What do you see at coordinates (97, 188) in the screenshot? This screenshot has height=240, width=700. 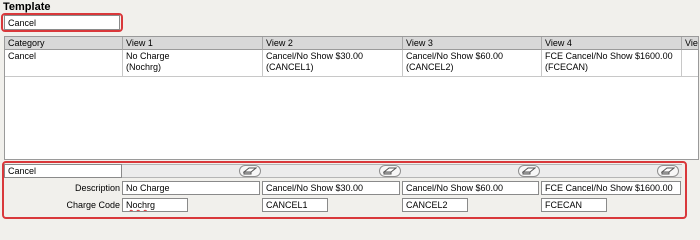 I see `description-label: Description` at bounding box center [97, 188].